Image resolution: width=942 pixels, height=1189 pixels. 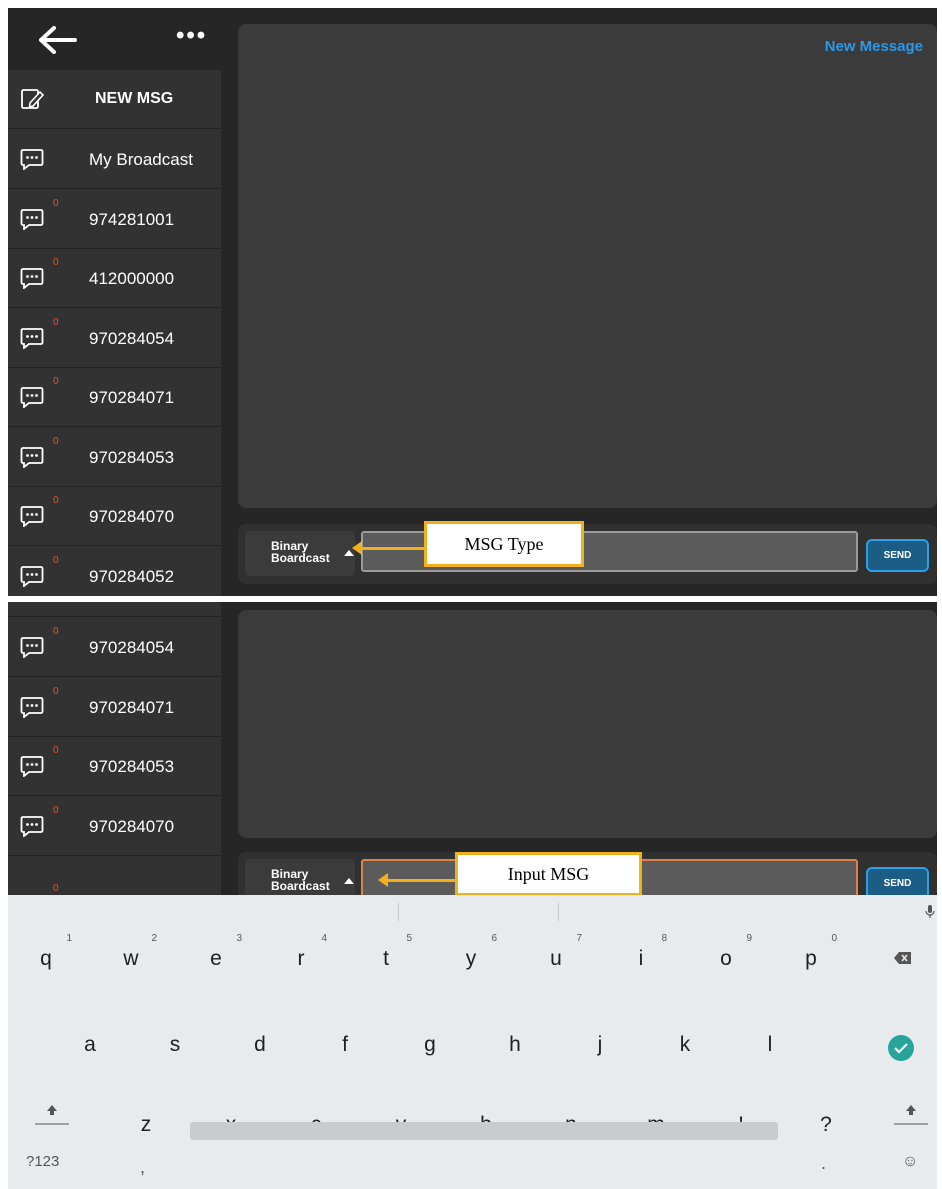 What do you see at coordinates (911, 1114) in the screenshot?
I see `shift-right-icon` at bounding box center [911, 1114].